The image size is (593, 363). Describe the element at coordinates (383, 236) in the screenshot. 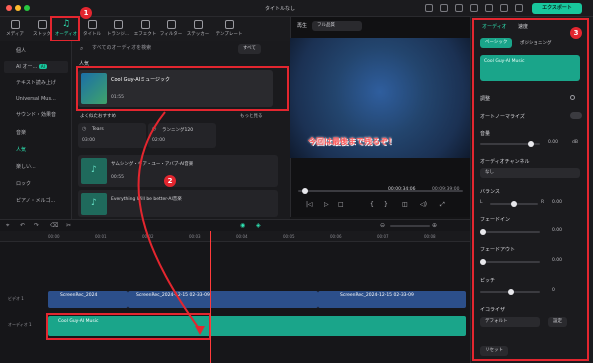

I see `ruler-tick: 00:07` at that location.